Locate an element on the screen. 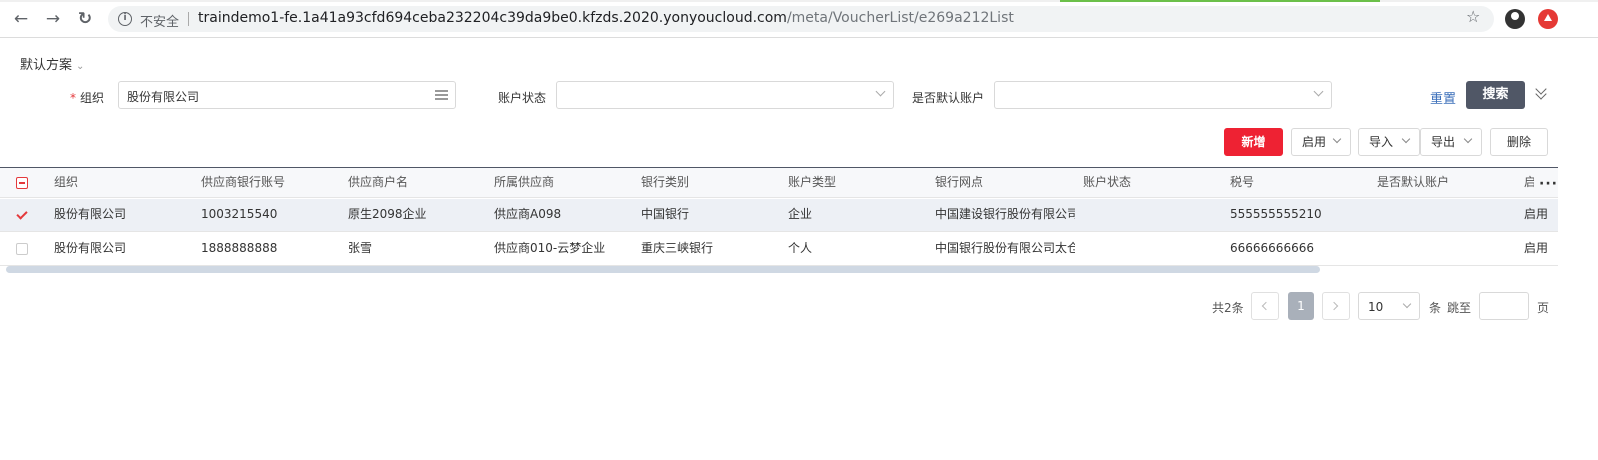 This screenshot has height=460, width=1598. enable-dropdown-button: 启用 is located at coordinates (1321, 142).